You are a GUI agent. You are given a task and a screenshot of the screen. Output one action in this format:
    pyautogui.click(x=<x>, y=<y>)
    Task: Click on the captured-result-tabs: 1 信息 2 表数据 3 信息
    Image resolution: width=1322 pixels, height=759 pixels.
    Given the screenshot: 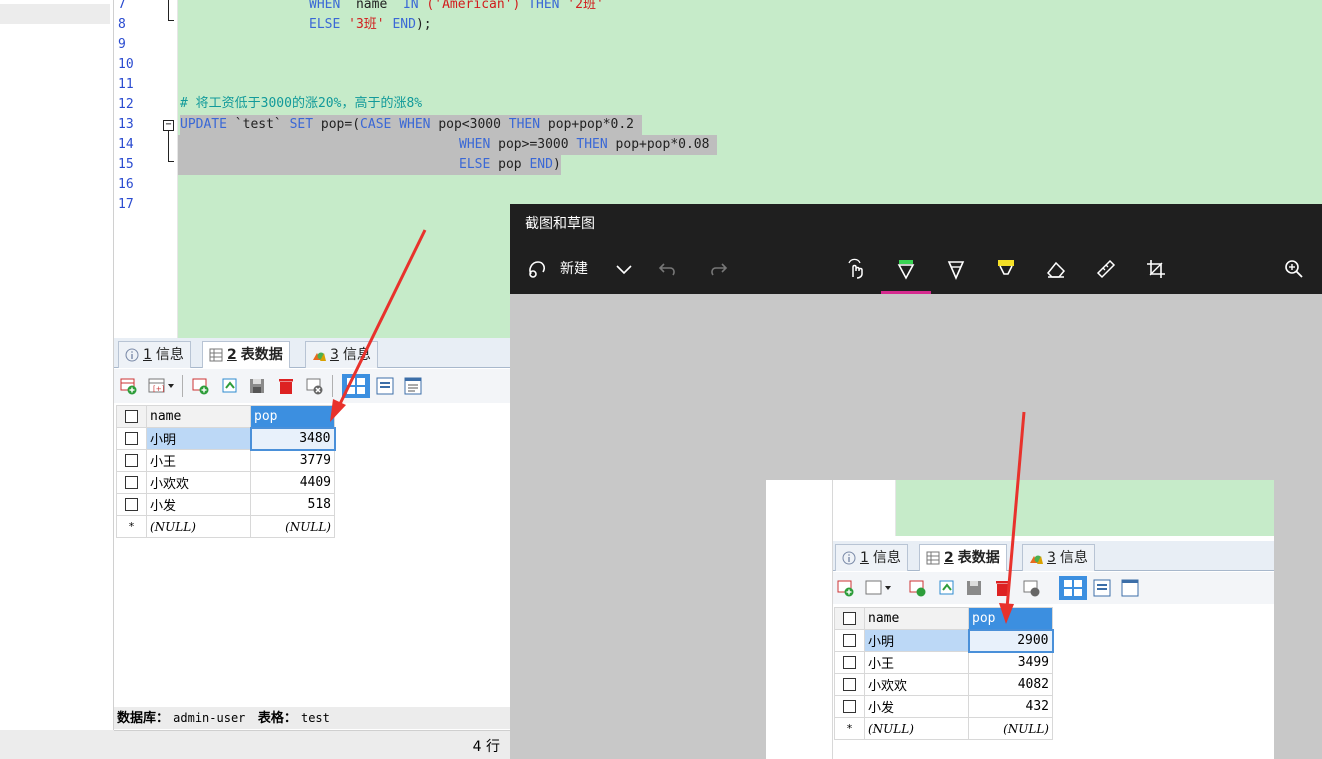 What is the action you would take?
    pyautogui.click(x=1053, y=556)
    